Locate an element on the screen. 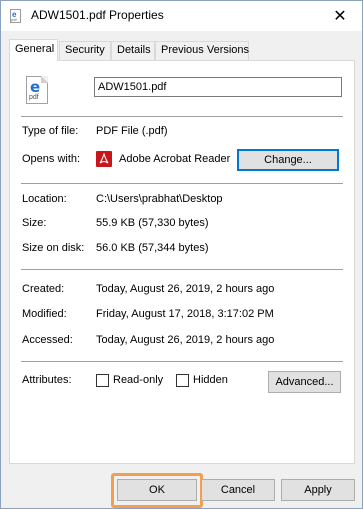  title-bar: e pdf ADW1501.pdf Properties ✕ is located at coordinates (181, 16).